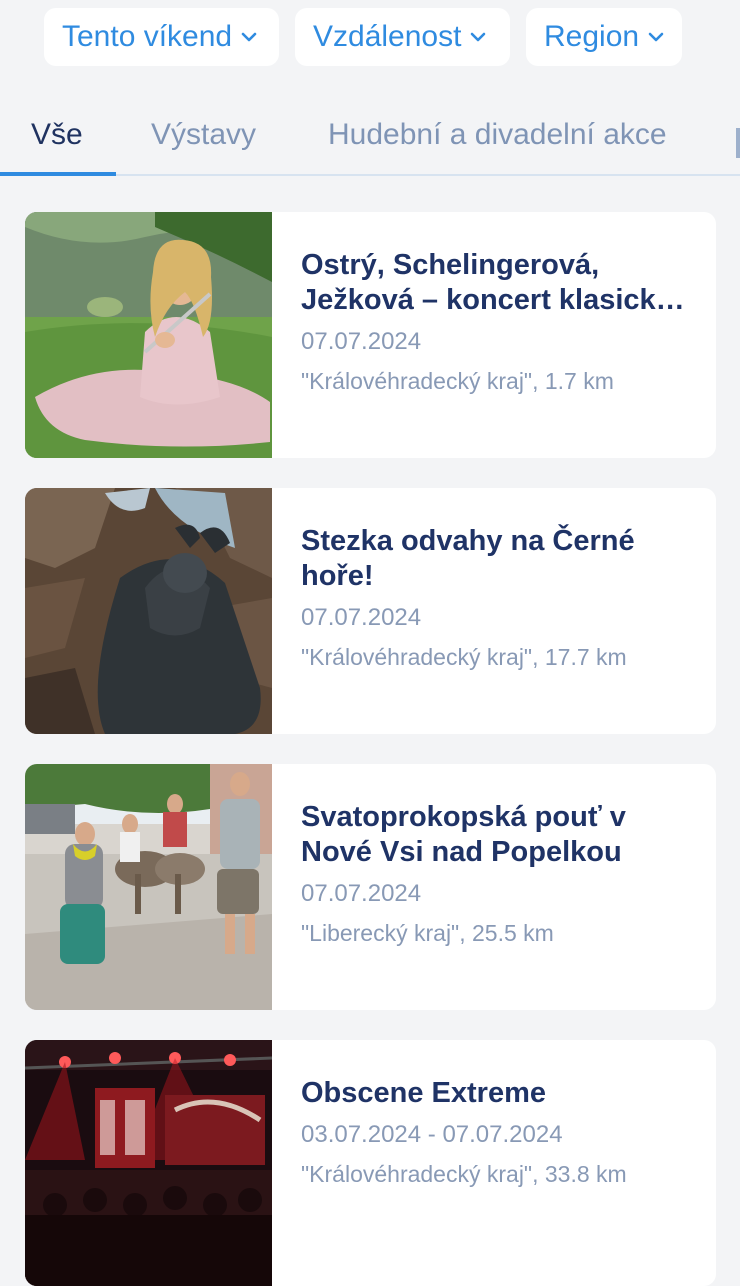 The width and height of the screenshot is (740, 1286). I want to click on tab-all: Vše, so click(57, 135).